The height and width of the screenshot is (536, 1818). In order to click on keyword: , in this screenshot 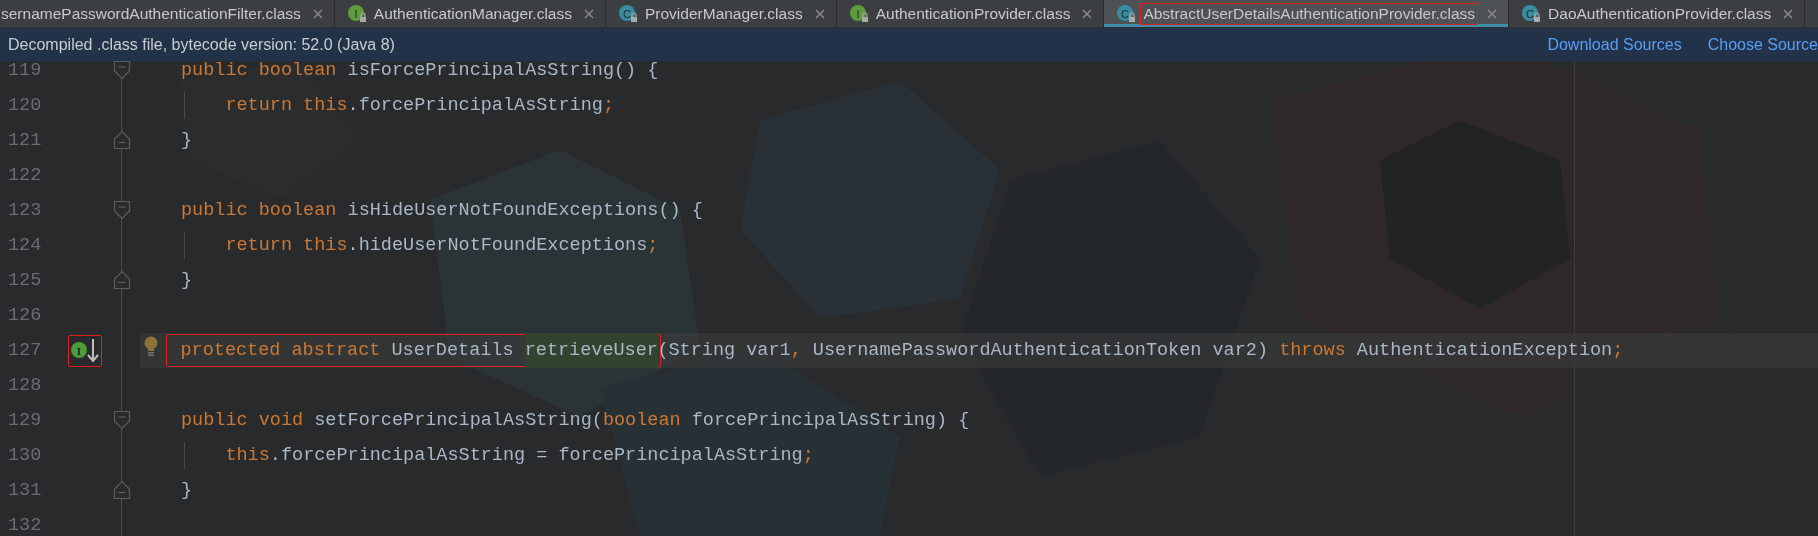, I will do `click(796, 351)`.